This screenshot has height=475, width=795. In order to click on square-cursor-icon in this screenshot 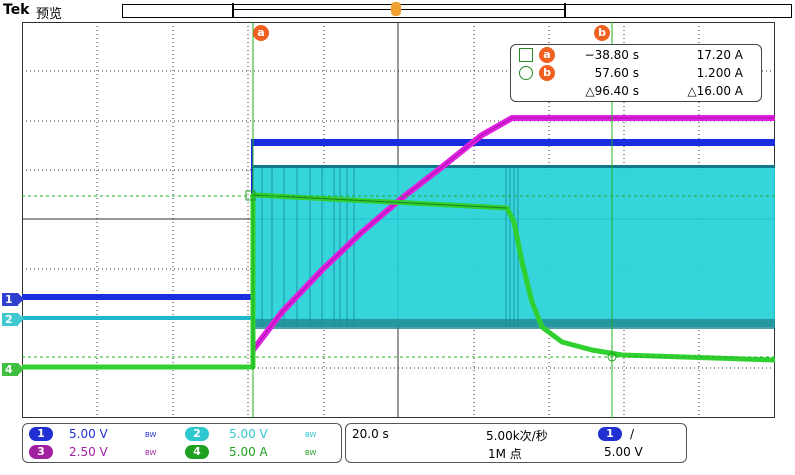, I will do `click(526, 55)`.